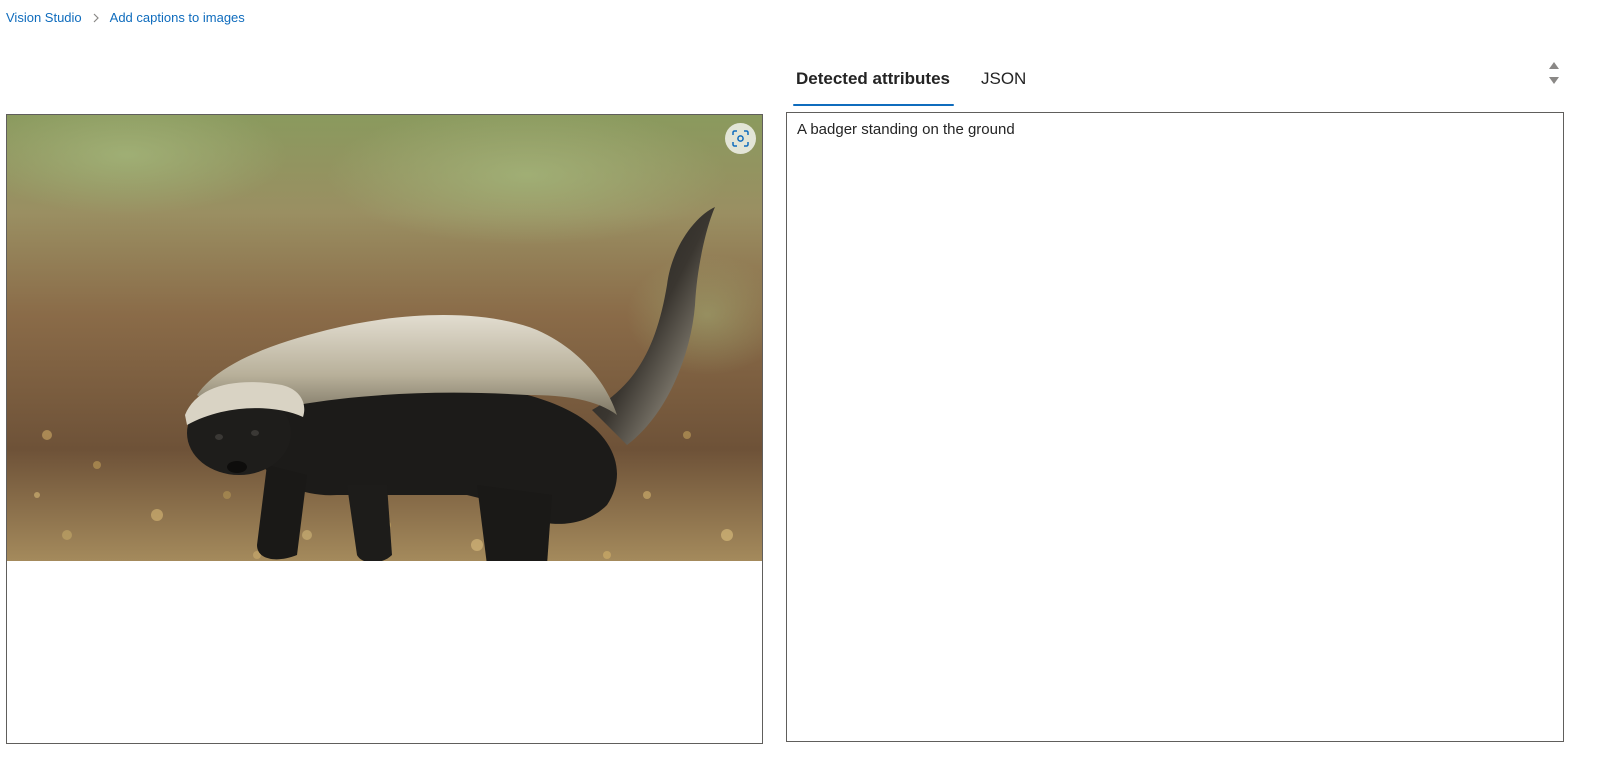 This screenshot has width=1597, height=766. Describe the element at coordinates (1004, 83) in the screenshot. I see `tab-json: JSON` at that location.